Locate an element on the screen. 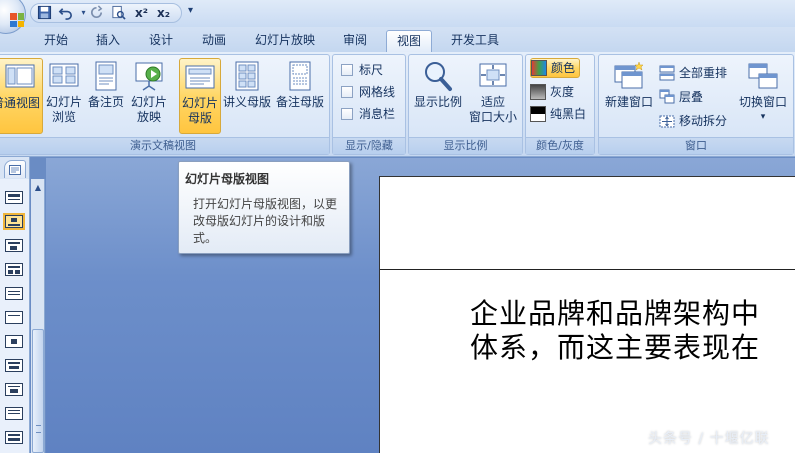  handout-master-icon is located at coordinates (247, 76).